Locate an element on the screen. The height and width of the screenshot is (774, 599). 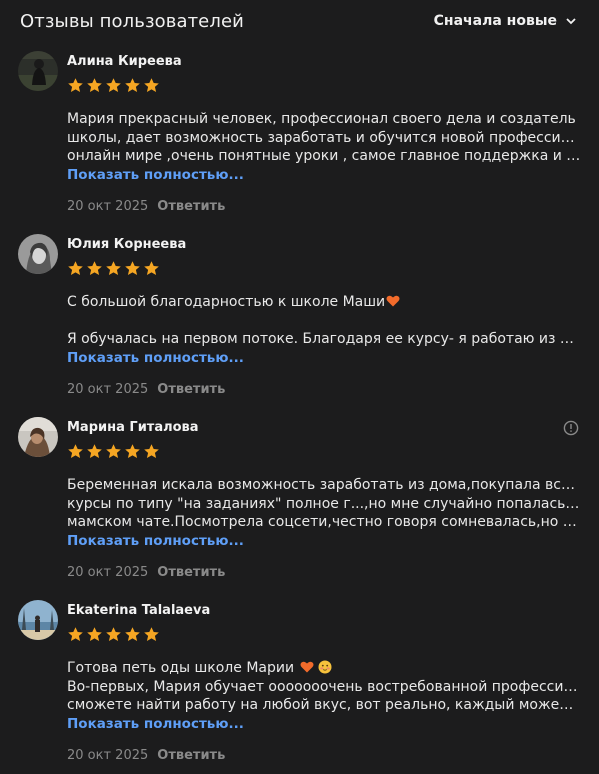
review-text-line: Готова петь оды школе Марии is located at coordinates (324, 668).